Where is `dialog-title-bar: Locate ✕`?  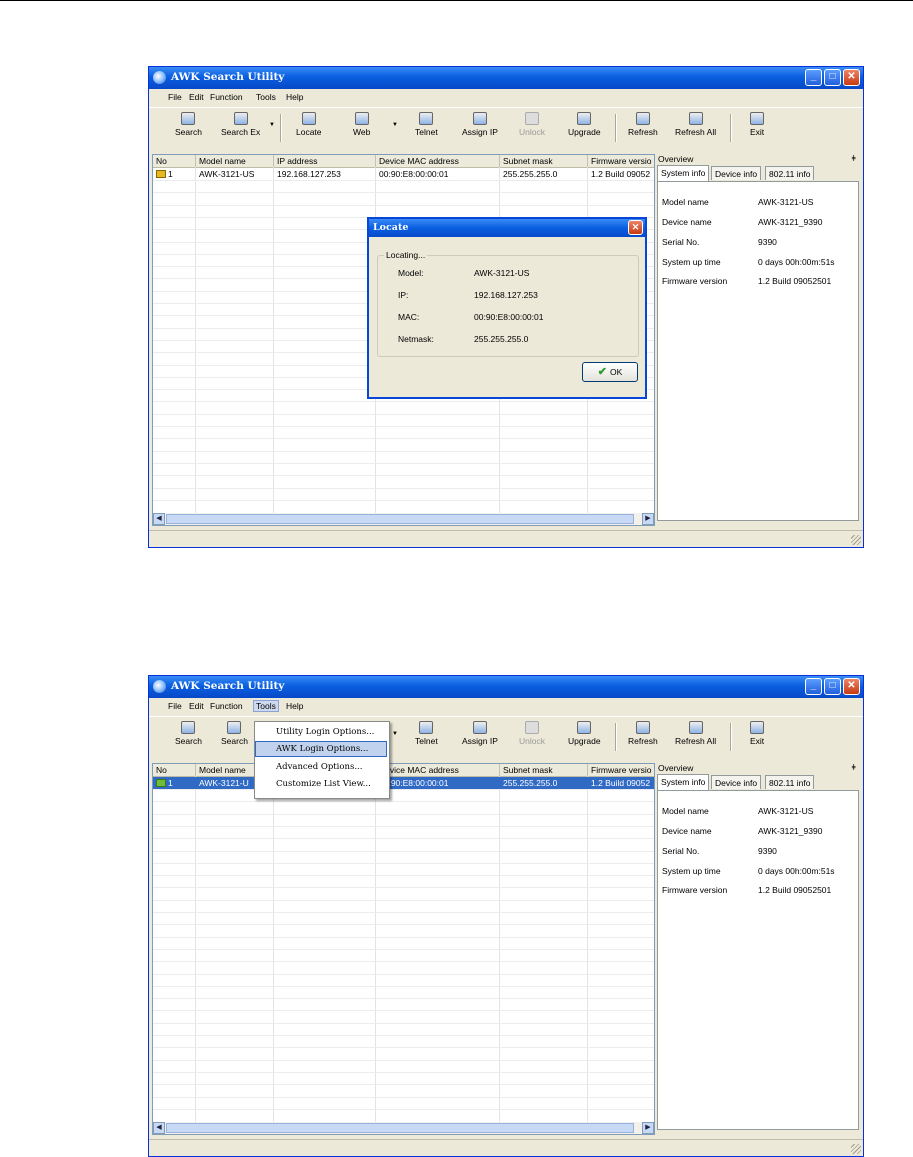 dialog-title-bar: Locate ✕ is located at coordinates (507, 228).